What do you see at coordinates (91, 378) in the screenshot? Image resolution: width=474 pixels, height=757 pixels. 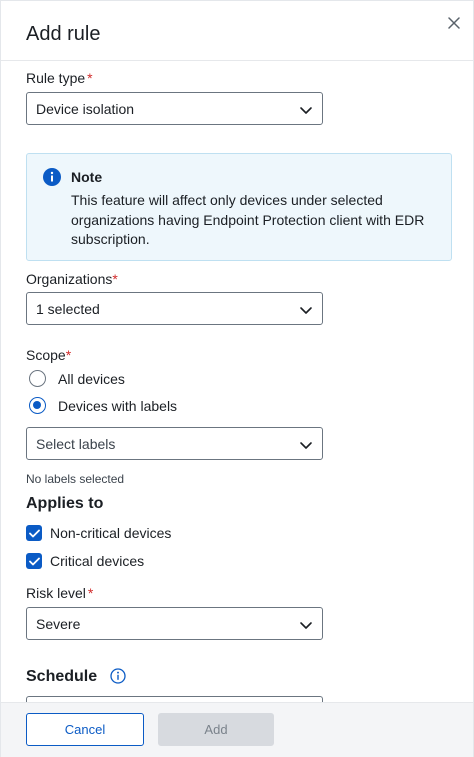 I see `radio-label: All devices` at bounding box center [91, 378].